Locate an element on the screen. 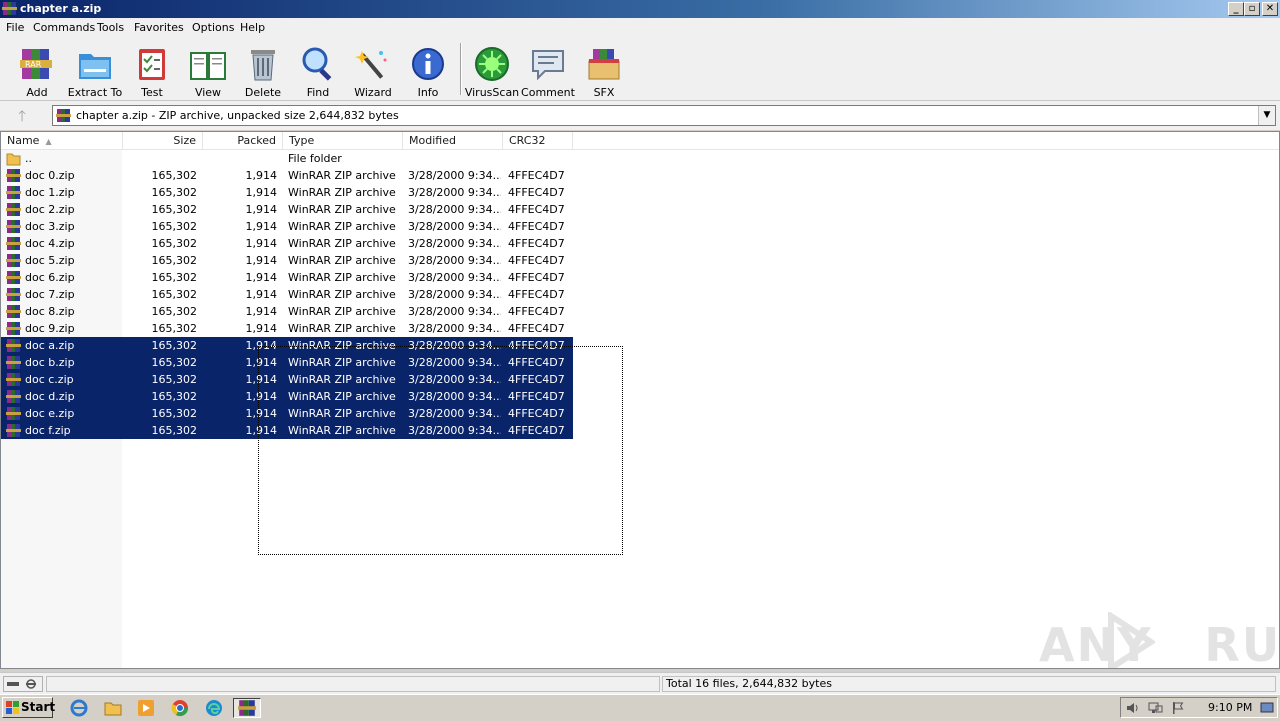 The height and width of the screenshot is (721, 1280). file-row: .. File folder is located at coordinates (287, 158).